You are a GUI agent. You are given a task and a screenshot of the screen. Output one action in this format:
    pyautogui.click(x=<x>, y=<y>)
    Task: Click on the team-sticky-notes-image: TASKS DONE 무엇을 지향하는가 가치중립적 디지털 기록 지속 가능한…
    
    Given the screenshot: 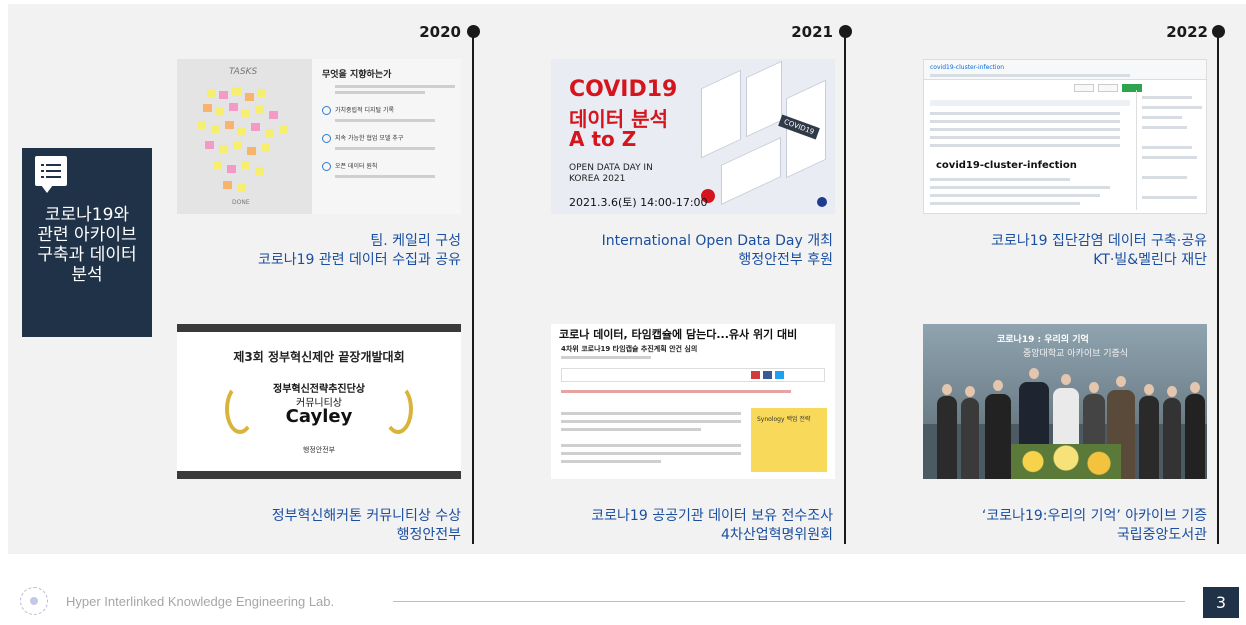 What is the action you would take?
    pyautogui.click(x=319, y=136)
    